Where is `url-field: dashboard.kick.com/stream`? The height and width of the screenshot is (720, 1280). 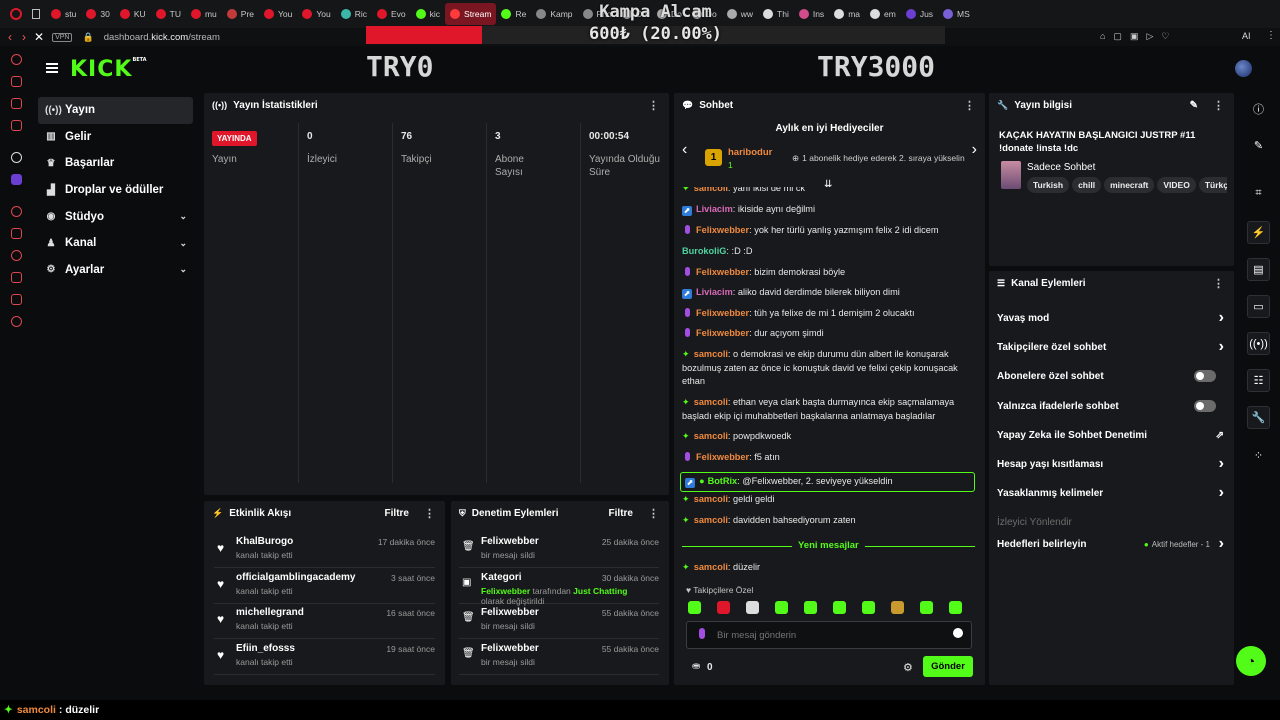
url-field: dashboard.kick.com/stream is located at coordinates (162, 37).